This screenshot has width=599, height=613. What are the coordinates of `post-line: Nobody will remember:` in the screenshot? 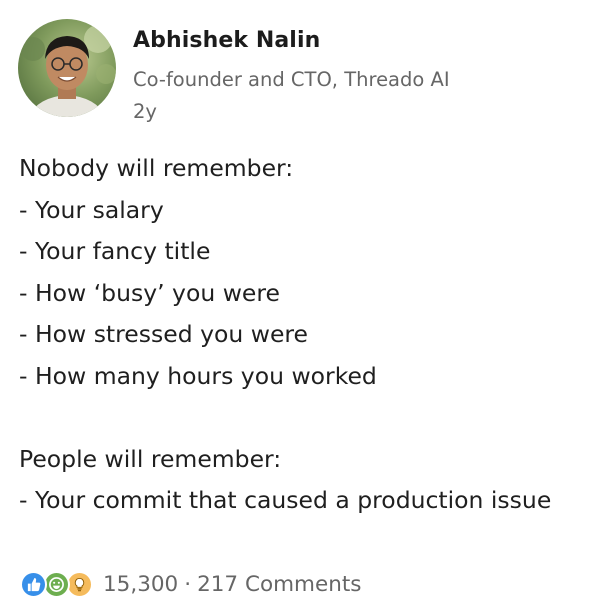 It's located at (156, 168).